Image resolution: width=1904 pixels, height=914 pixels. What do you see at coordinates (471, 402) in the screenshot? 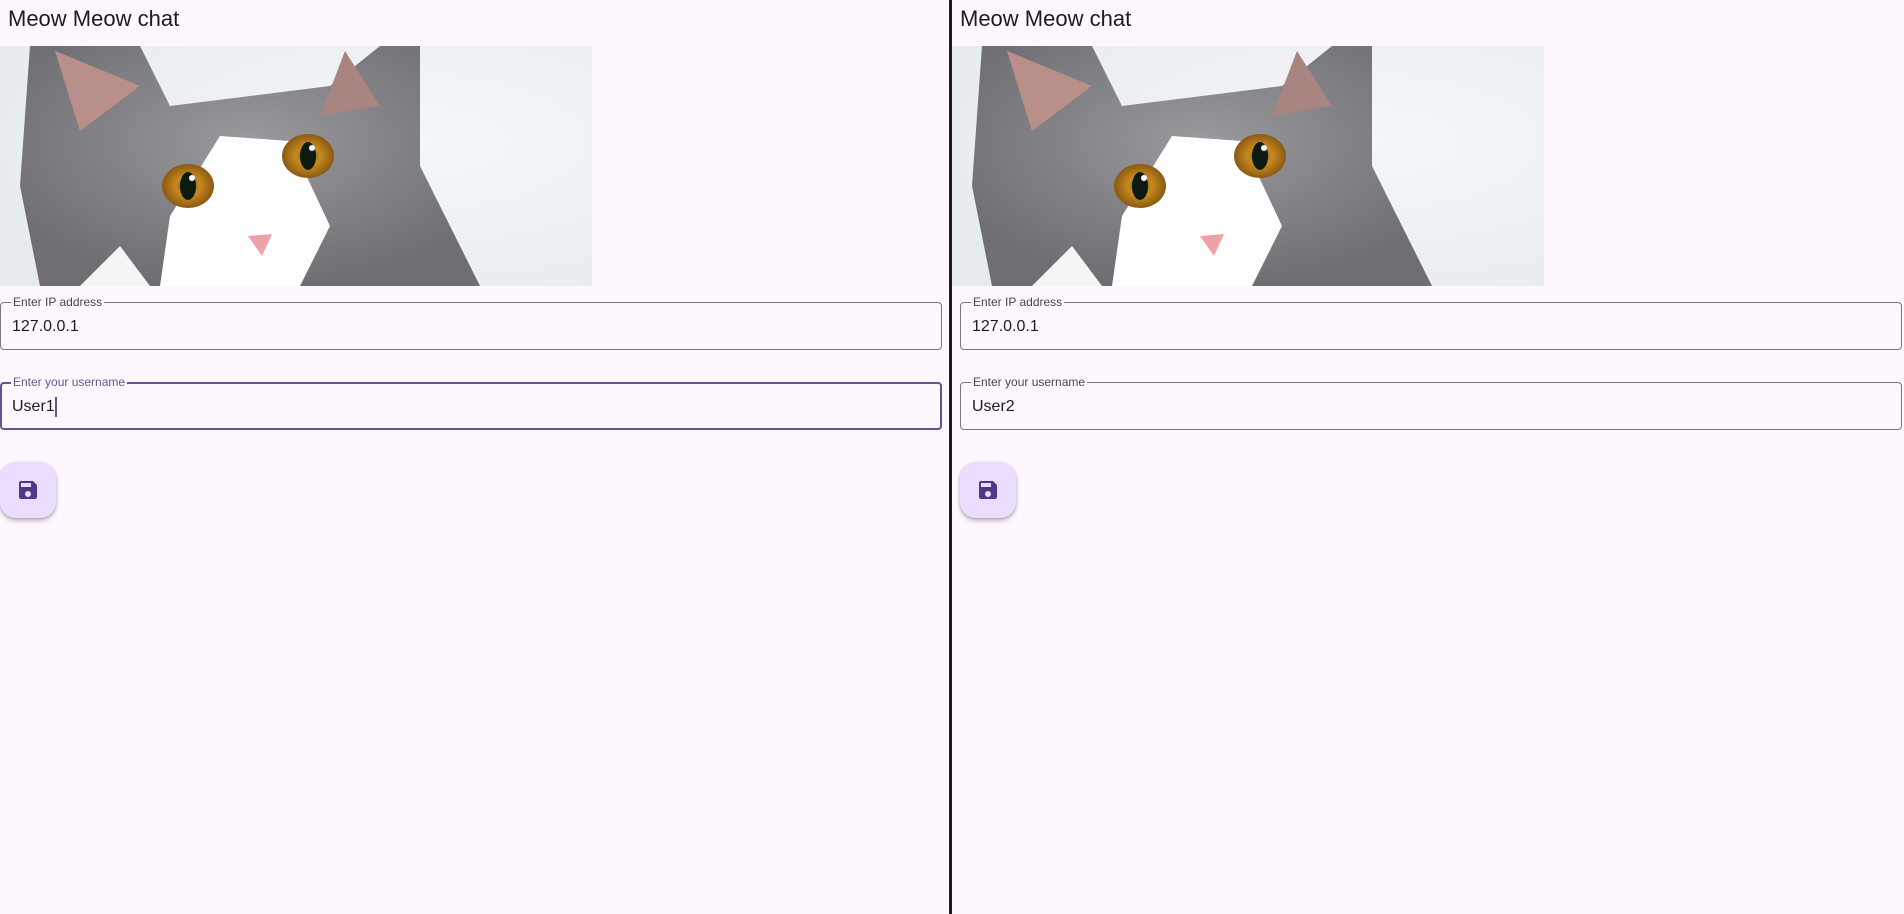
I see `username-field: Enter your username User1` at bounding box center [471, 402].